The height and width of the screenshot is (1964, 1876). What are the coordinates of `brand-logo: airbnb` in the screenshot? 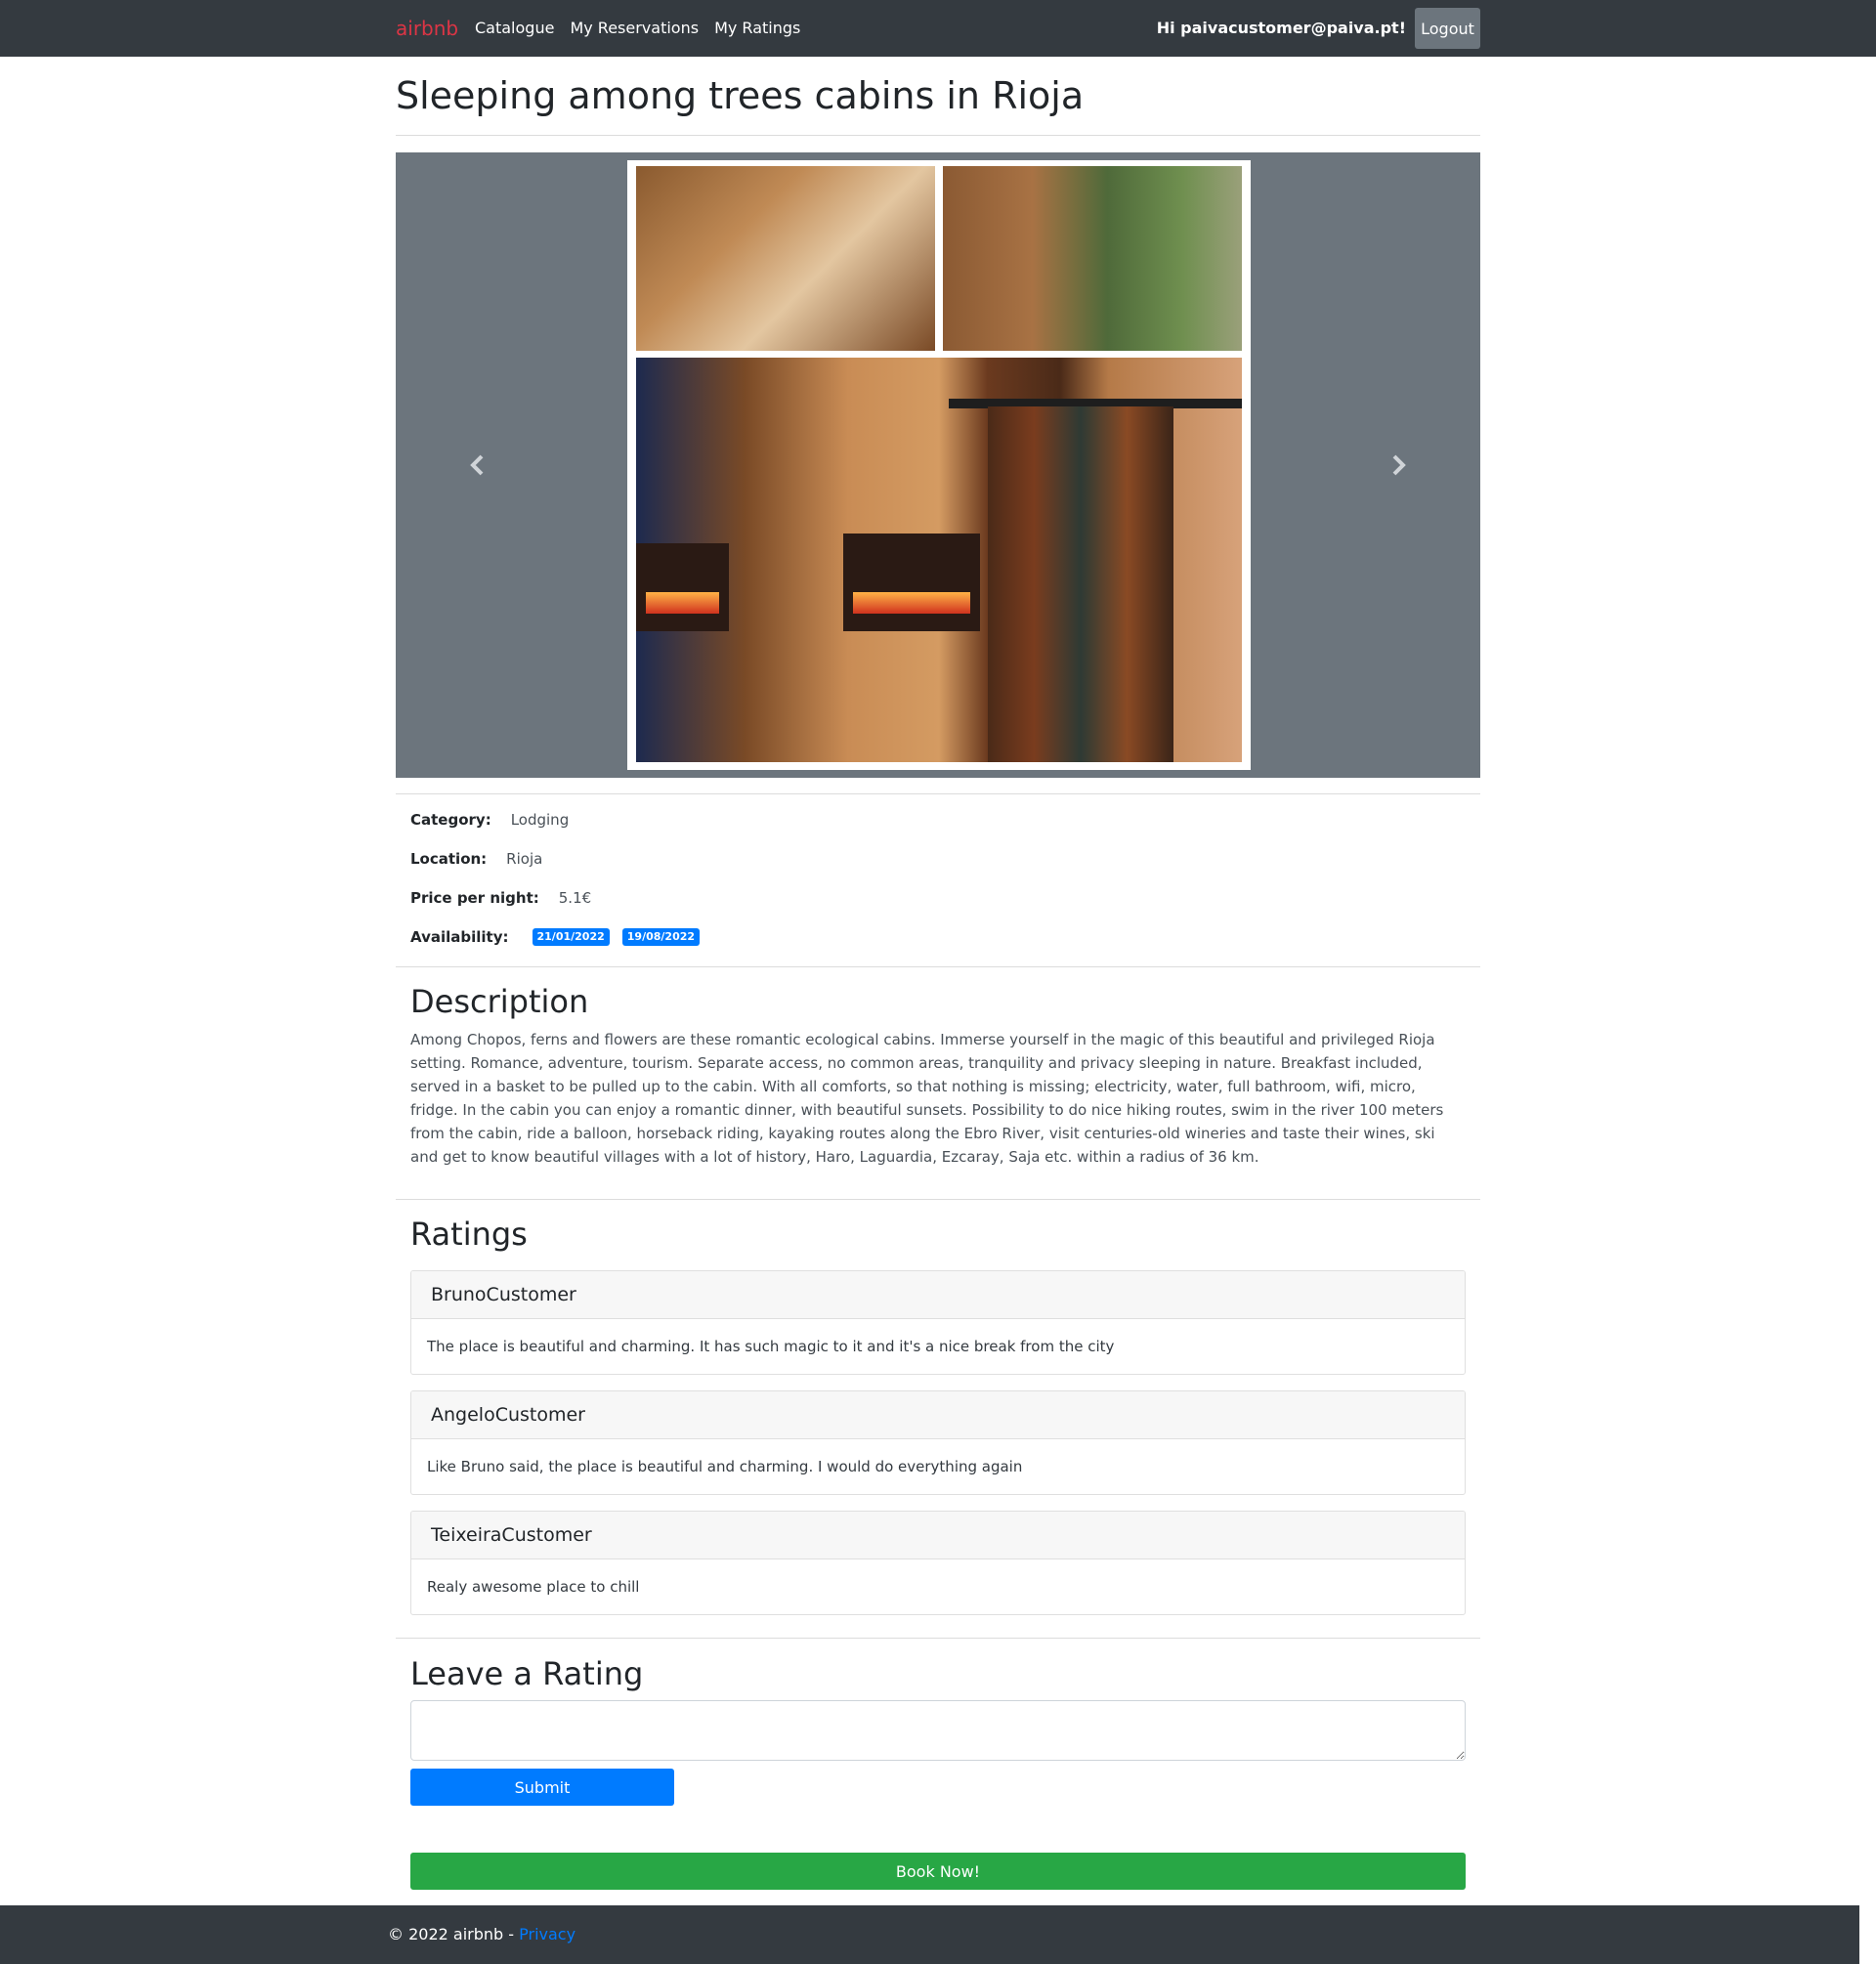 It's located at (427, 28).